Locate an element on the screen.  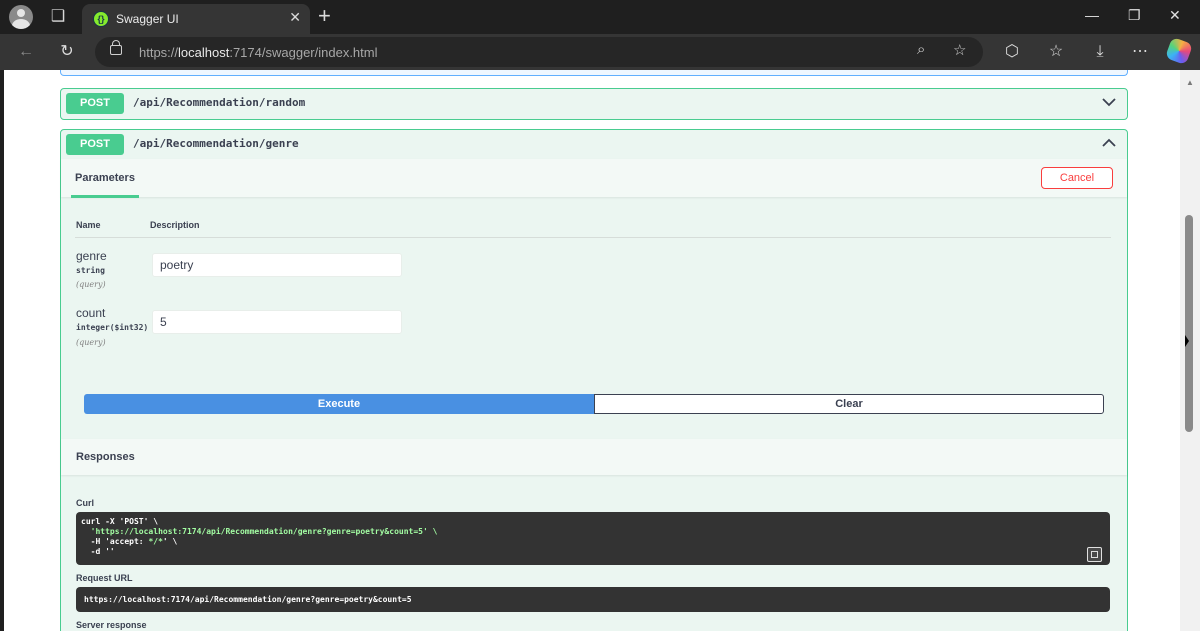
server-response-label: Server response is located at coordinates (111, 625).